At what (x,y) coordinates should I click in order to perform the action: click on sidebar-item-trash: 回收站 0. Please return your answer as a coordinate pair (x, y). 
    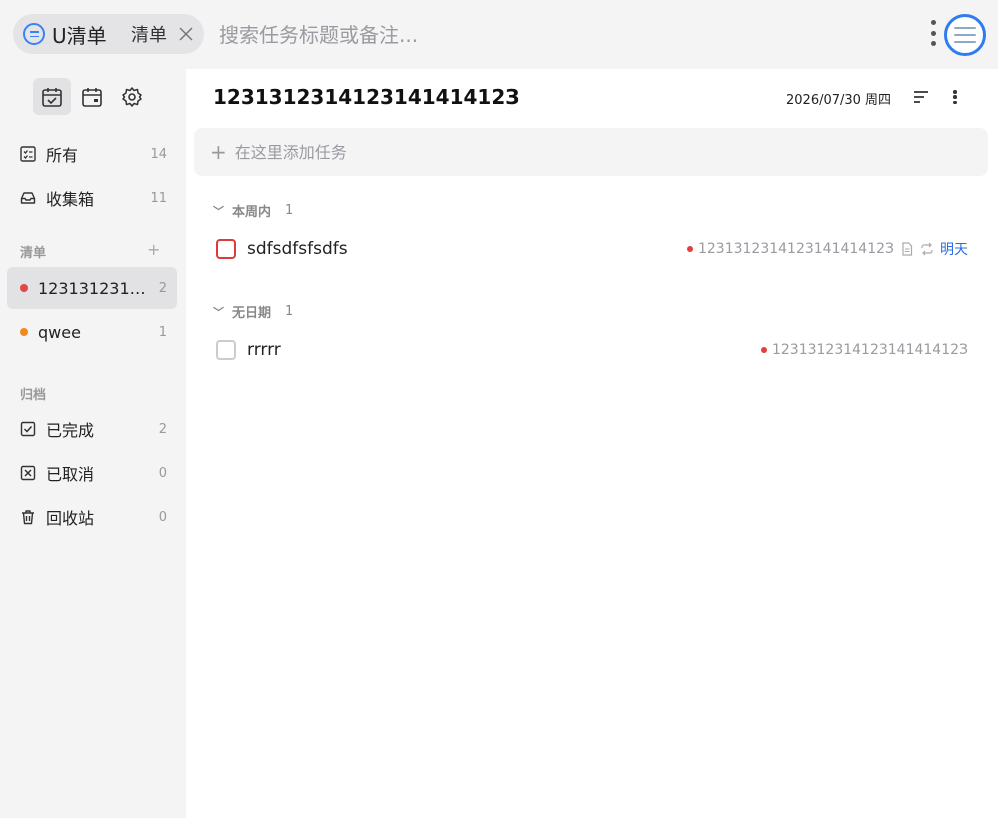
    Looking at the image, I should click on (92, 517).